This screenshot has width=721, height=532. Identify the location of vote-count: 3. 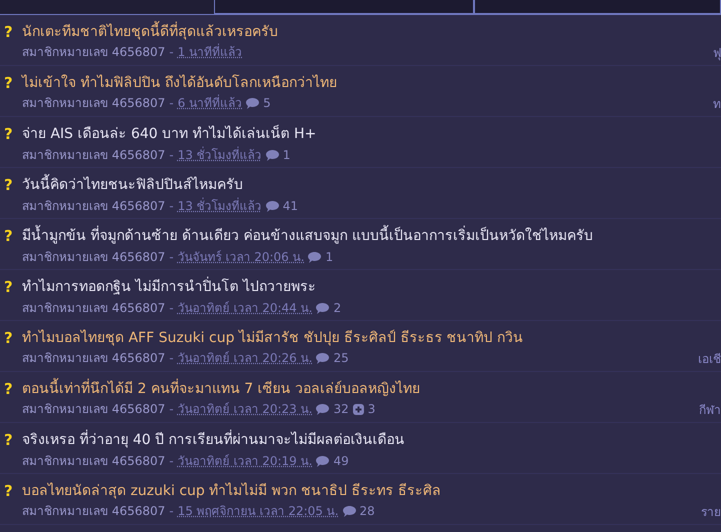
(372, 409).